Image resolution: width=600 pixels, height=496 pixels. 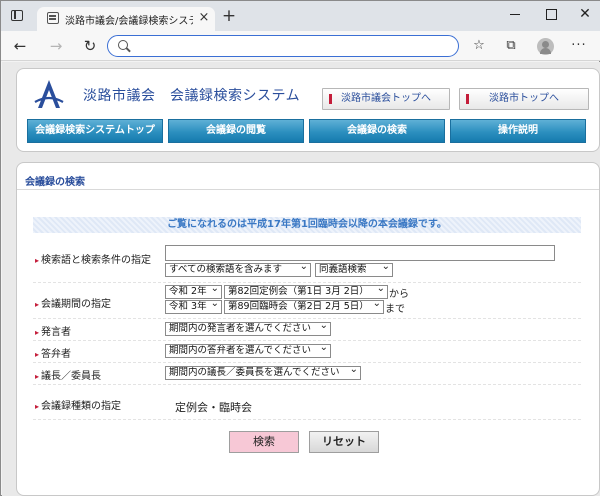 I want to click on to-session-select: 第89回臨時会（第2日 2月 5日）, so click(x=304, y=307).